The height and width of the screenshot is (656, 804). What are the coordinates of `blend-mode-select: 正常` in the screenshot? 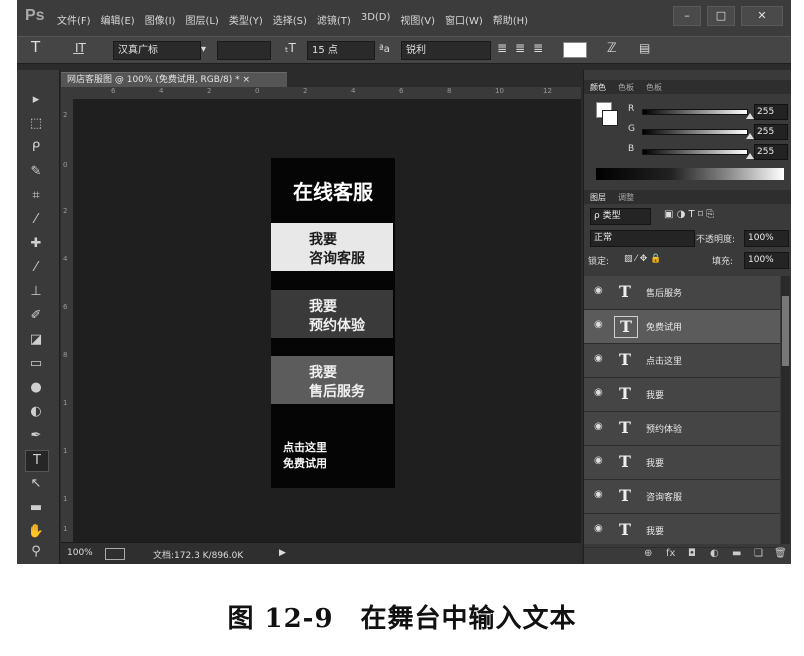 It's located at (642, 238).